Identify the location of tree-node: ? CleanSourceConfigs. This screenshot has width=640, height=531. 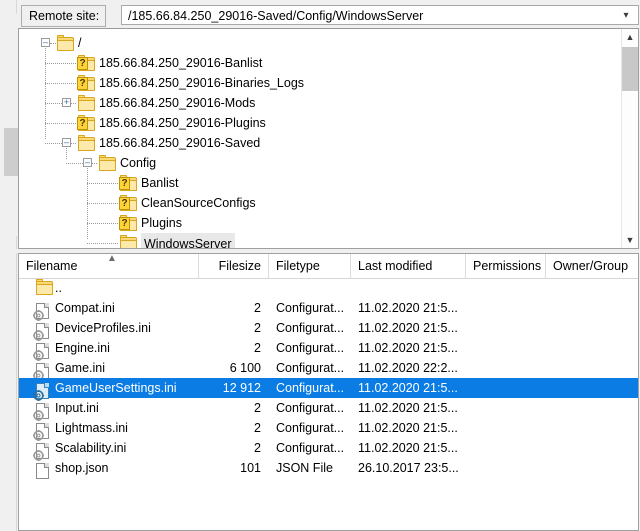
(320, 203).